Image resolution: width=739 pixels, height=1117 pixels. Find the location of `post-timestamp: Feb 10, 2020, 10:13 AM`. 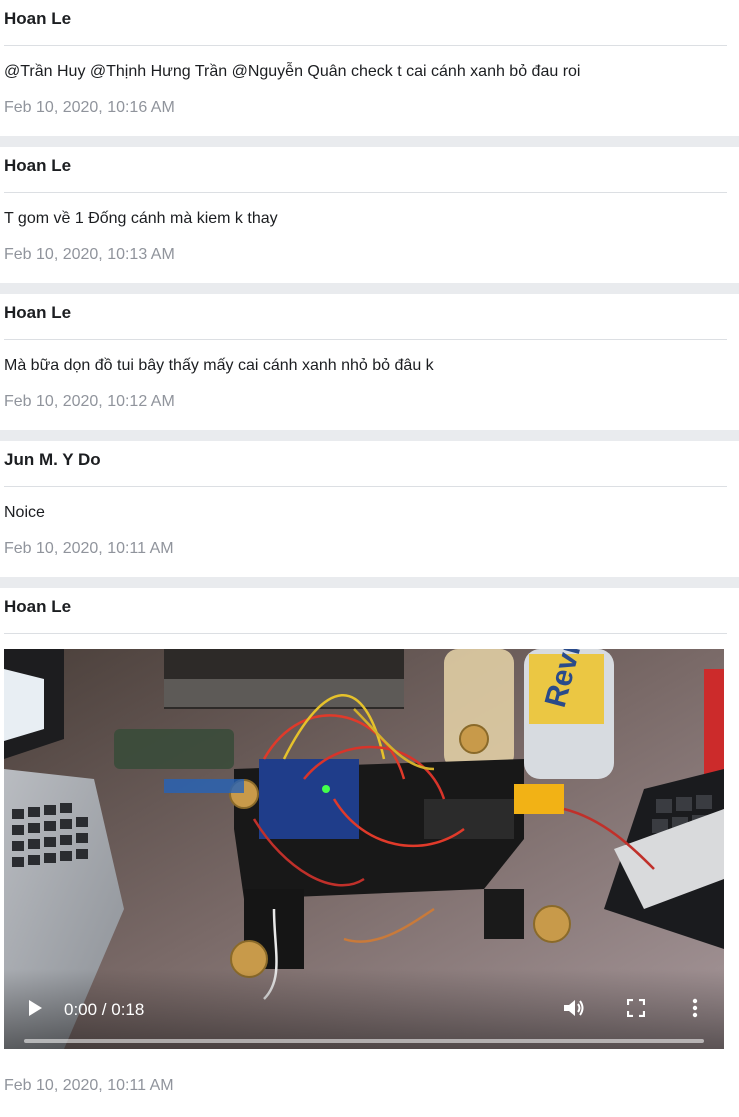

post-timestamp: Feb 10, 2020, 10:13 AM is located at coordinates (89, 254).